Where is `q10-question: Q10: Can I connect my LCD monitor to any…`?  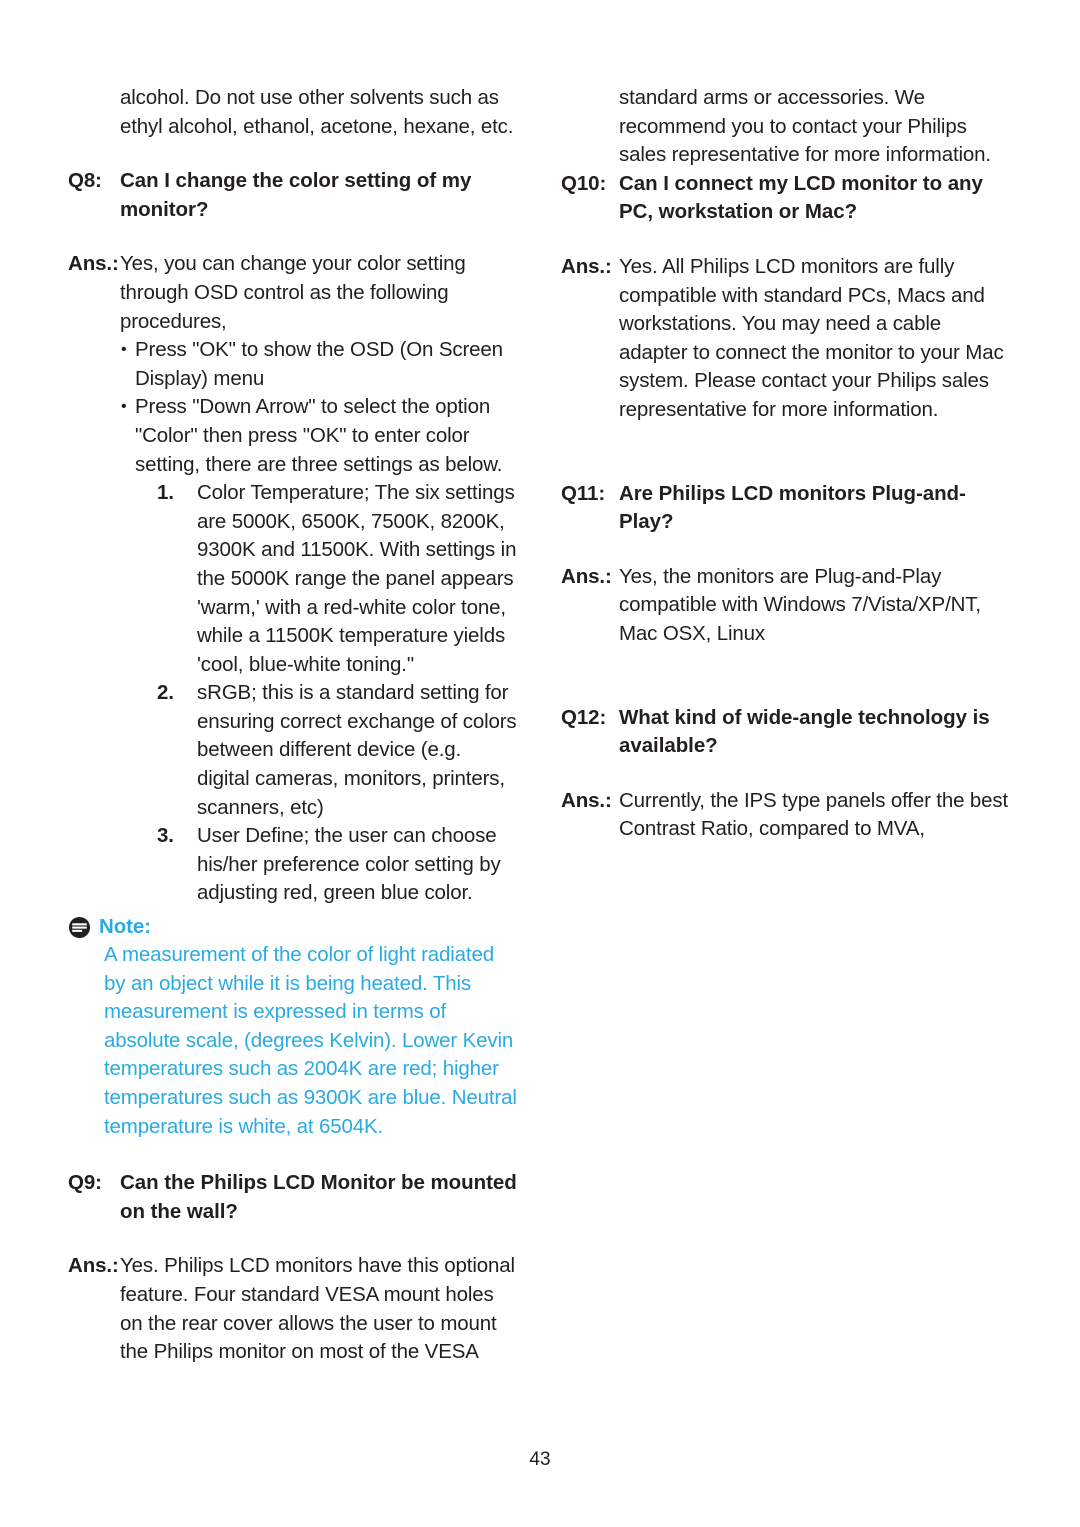 q10-question: Q10: Can I connect my LCD monitor to any… is located at coordinates (786, 198).